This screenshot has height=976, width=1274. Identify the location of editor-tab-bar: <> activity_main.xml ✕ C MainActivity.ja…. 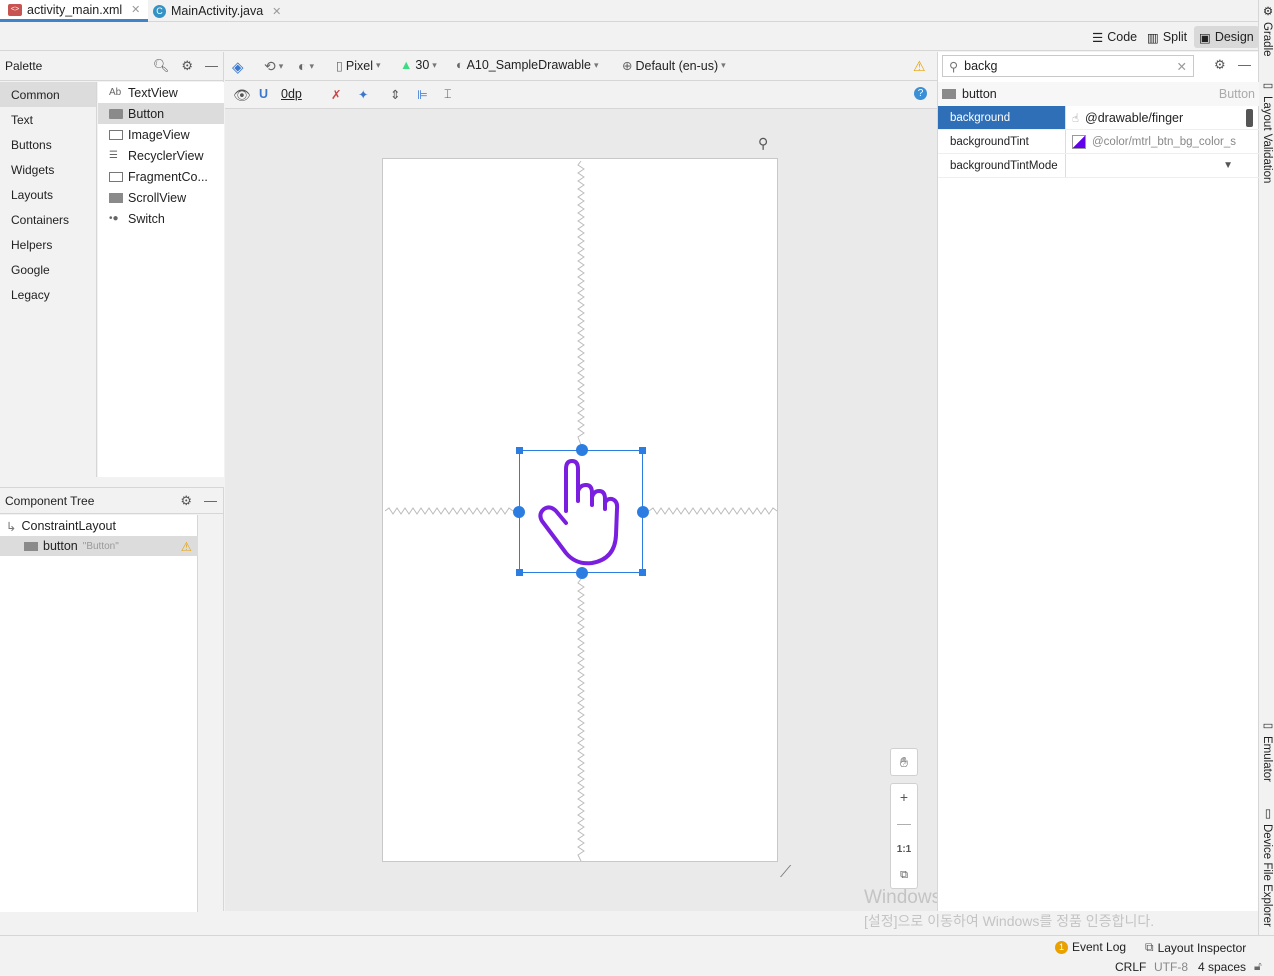
(629, 11).